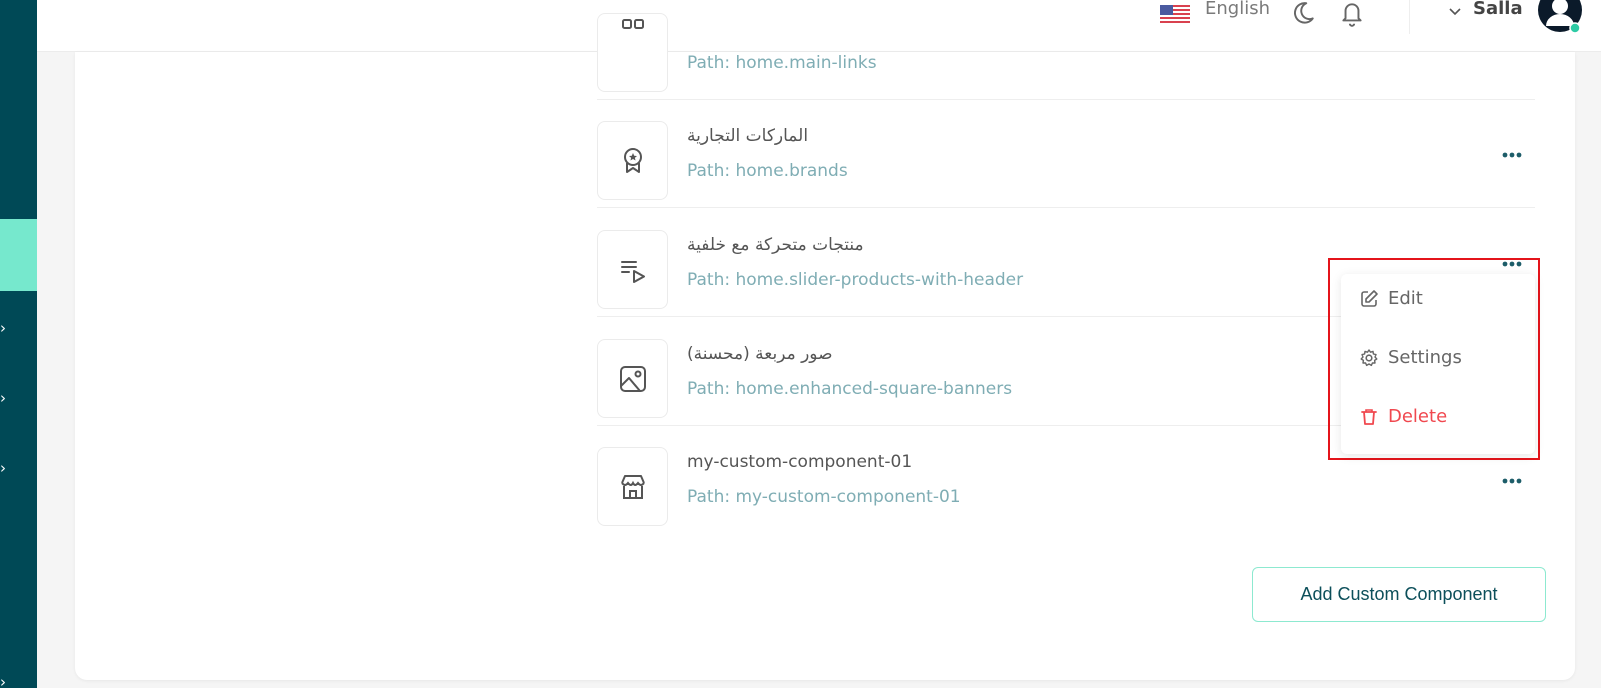  I want to click on store-icon, so click(632, 486).